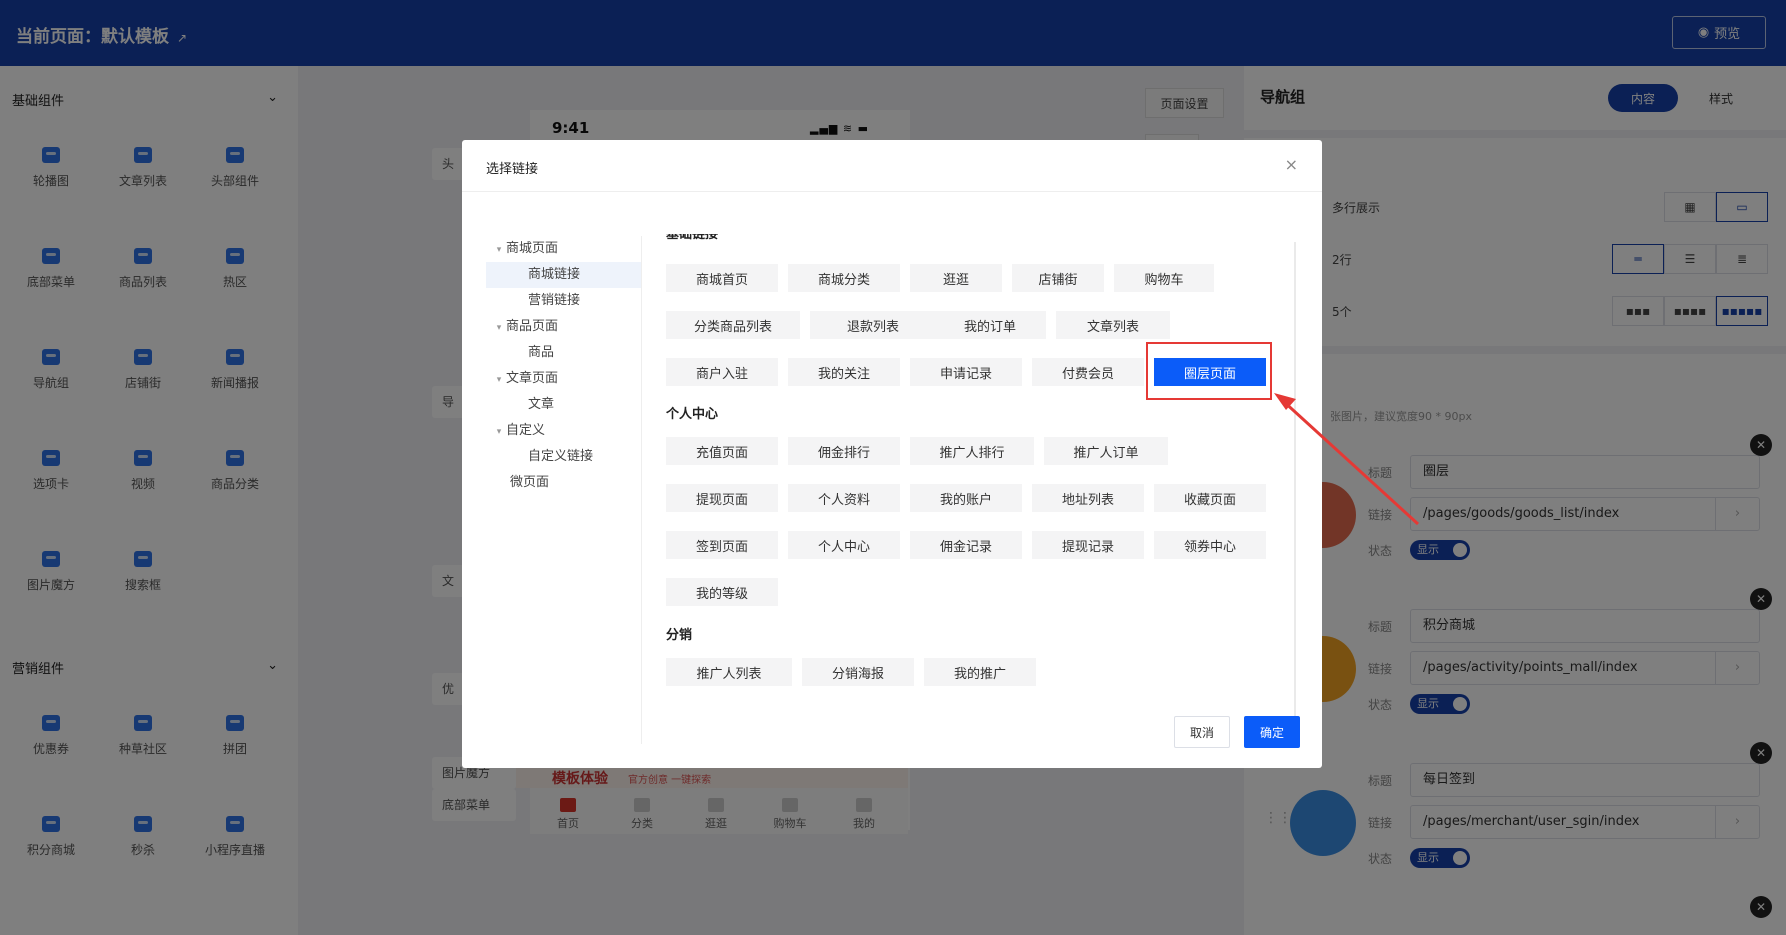  I want to click on cancel-button: 取消, so click(1202, 732).